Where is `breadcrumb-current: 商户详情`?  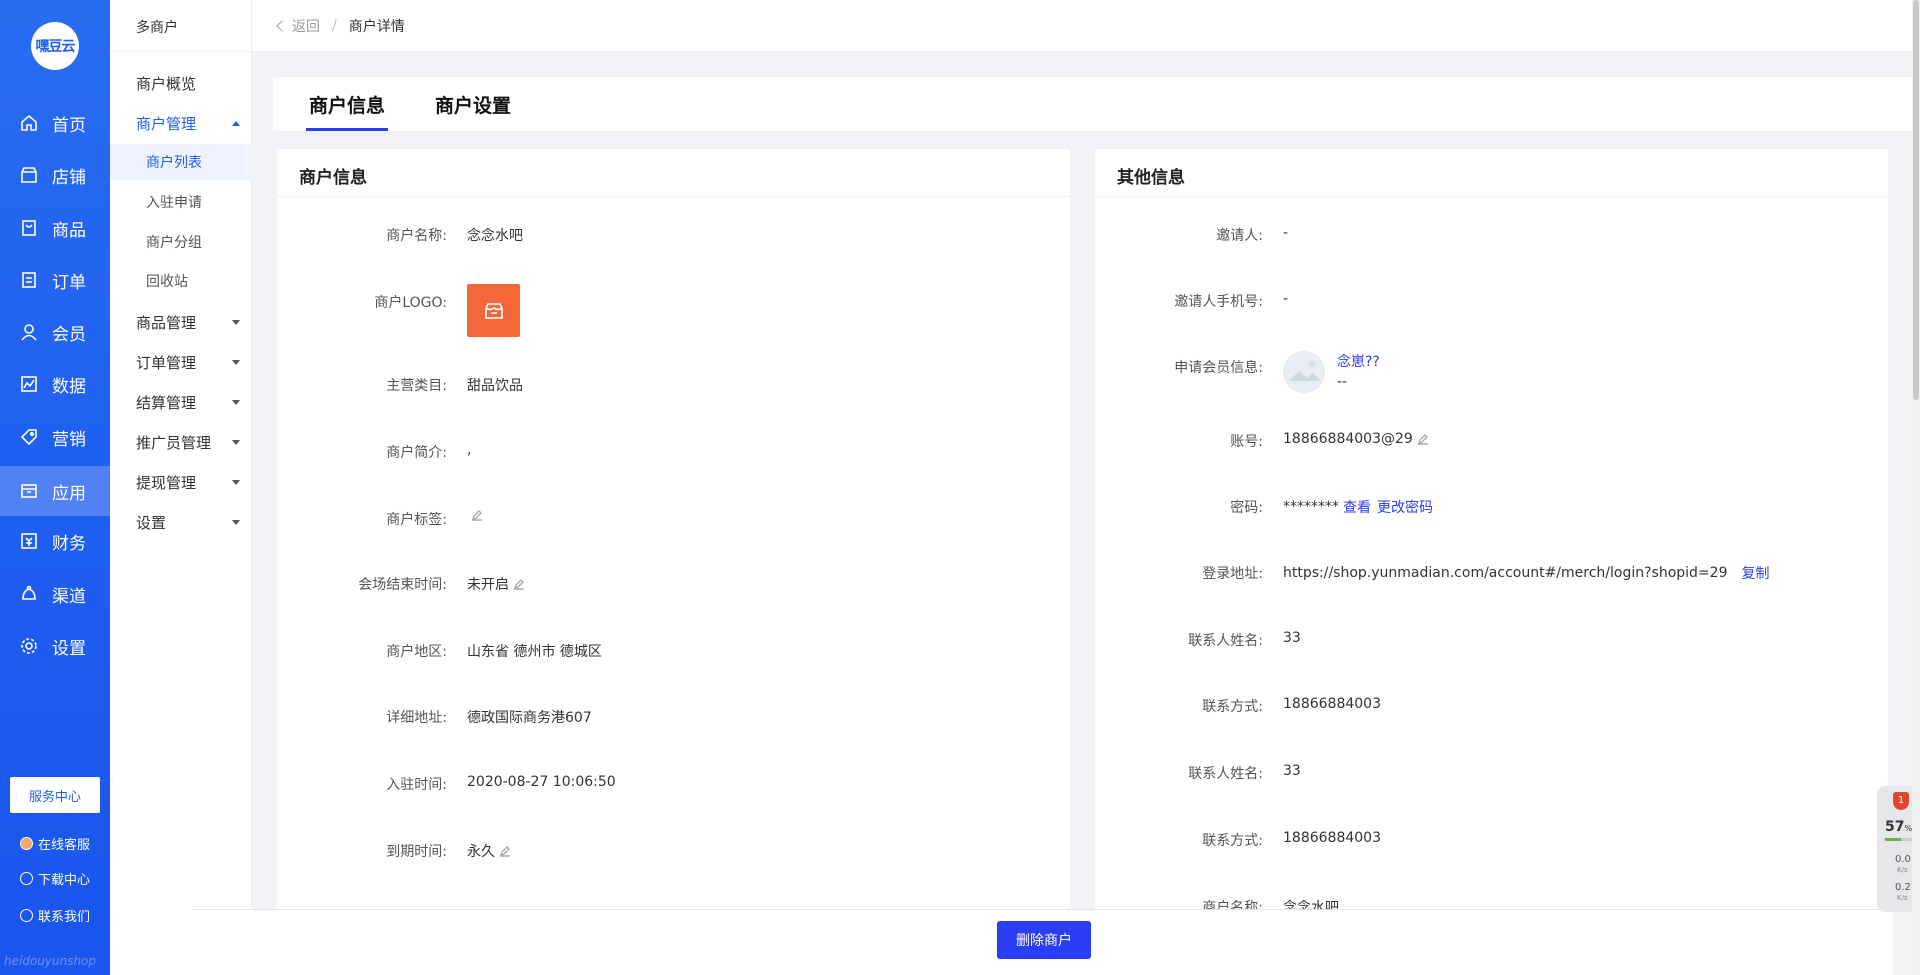
breadcrumb-current: 商户详情 is located at coordinates (376, 26).